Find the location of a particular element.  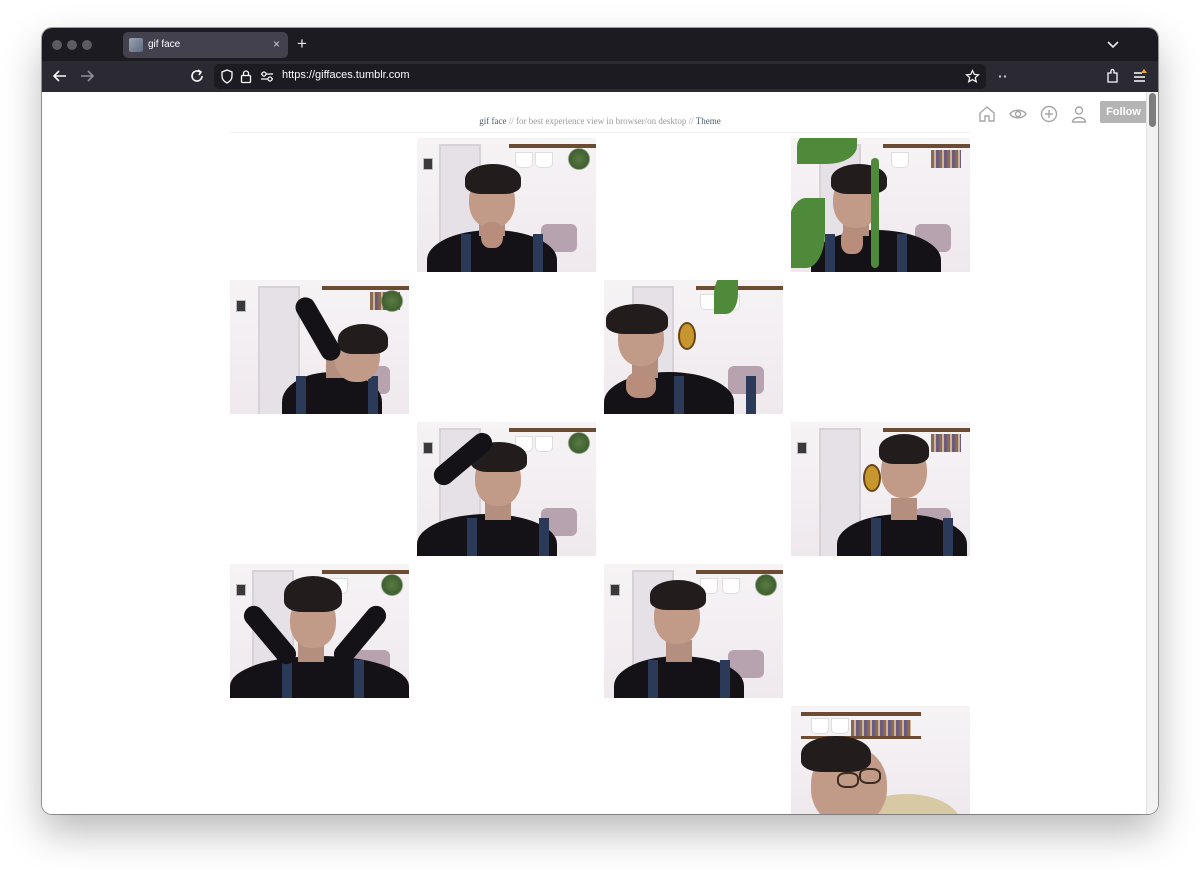

tab-gif-face: gif face × is located at coordinates (205, 45).